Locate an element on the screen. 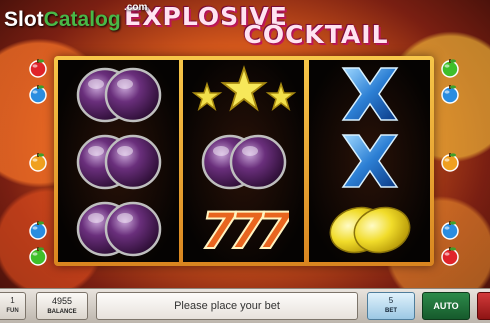 The width and height of the screenshot is (490, 323). fun-button: 1 FUN is located at coordinates (13, 306).